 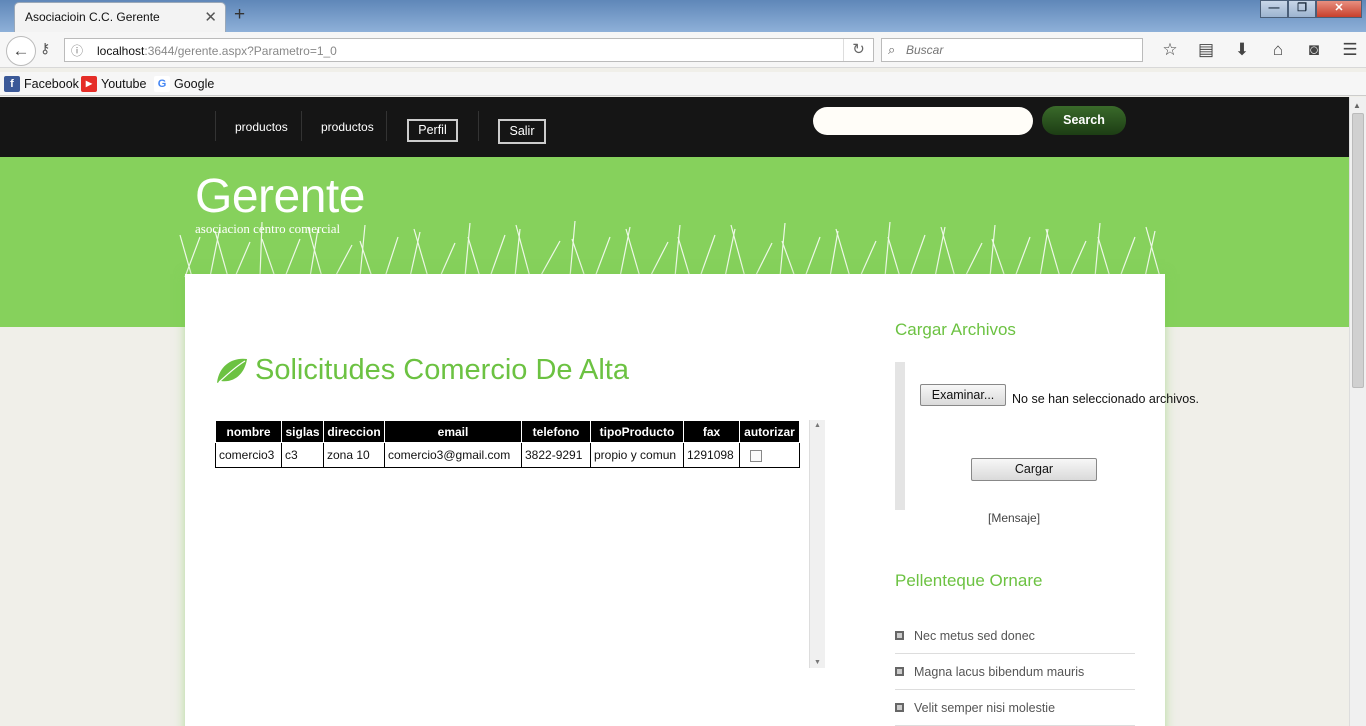 I want to click on cell-email: comercio3@gmail.com, so click(x=453, y=455).